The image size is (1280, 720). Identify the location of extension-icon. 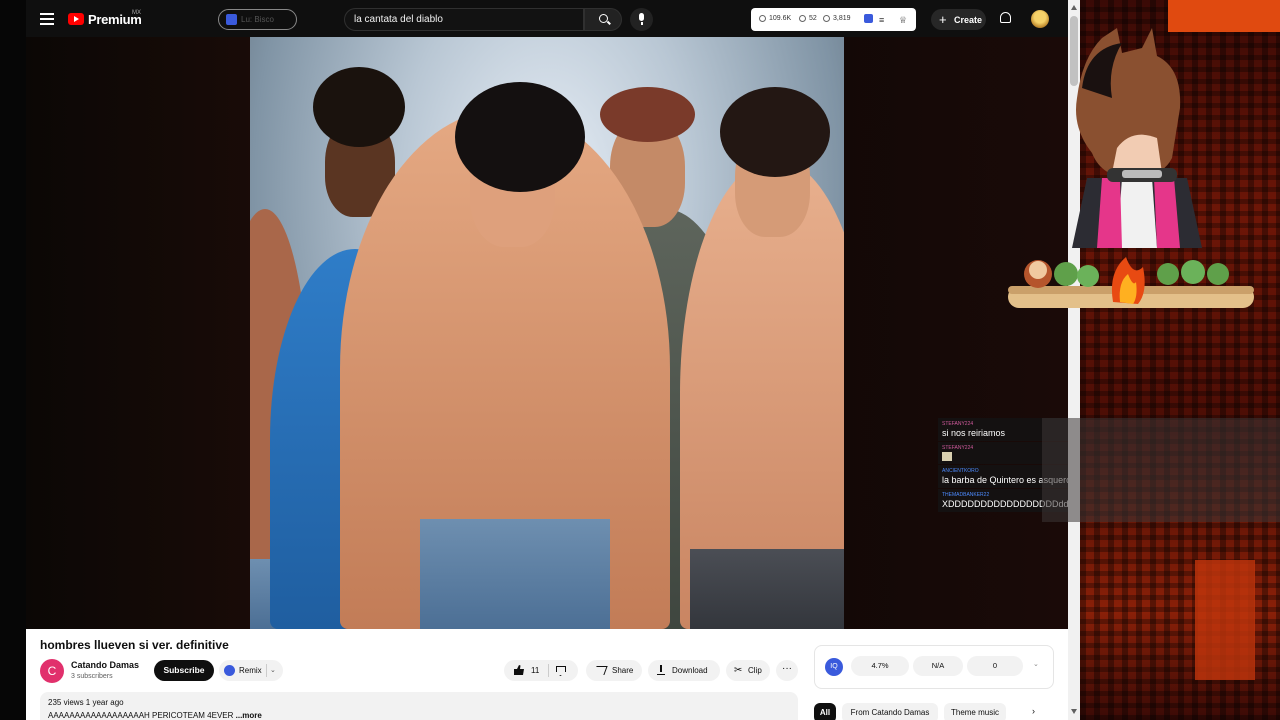
(231, 19).